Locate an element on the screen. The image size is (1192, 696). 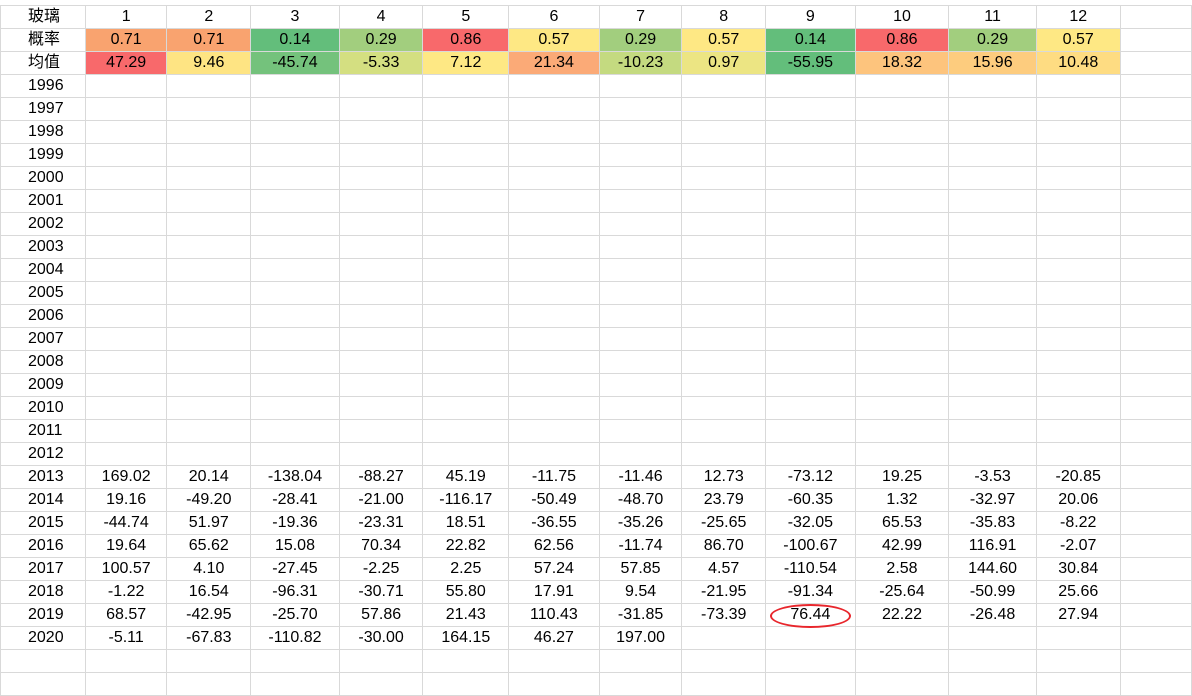
mean-cell: 18.32 is located at coordinates (902, 63).